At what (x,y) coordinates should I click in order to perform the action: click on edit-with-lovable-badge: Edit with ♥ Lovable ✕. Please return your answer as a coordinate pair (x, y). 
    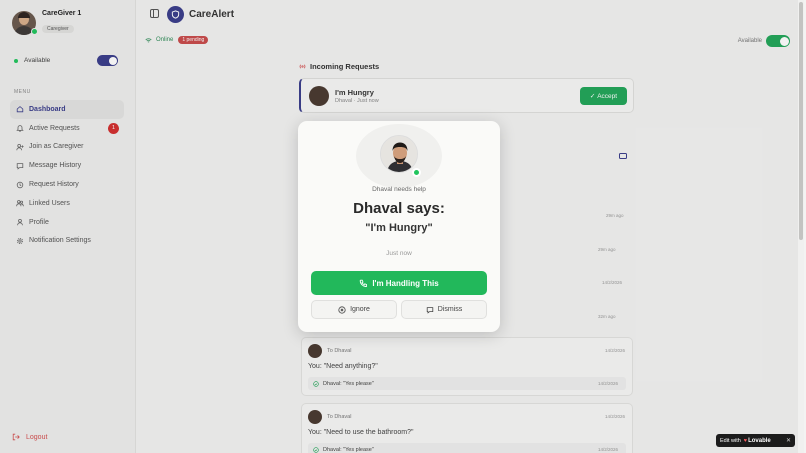
    Looking at the image, I should click on (755, 440).